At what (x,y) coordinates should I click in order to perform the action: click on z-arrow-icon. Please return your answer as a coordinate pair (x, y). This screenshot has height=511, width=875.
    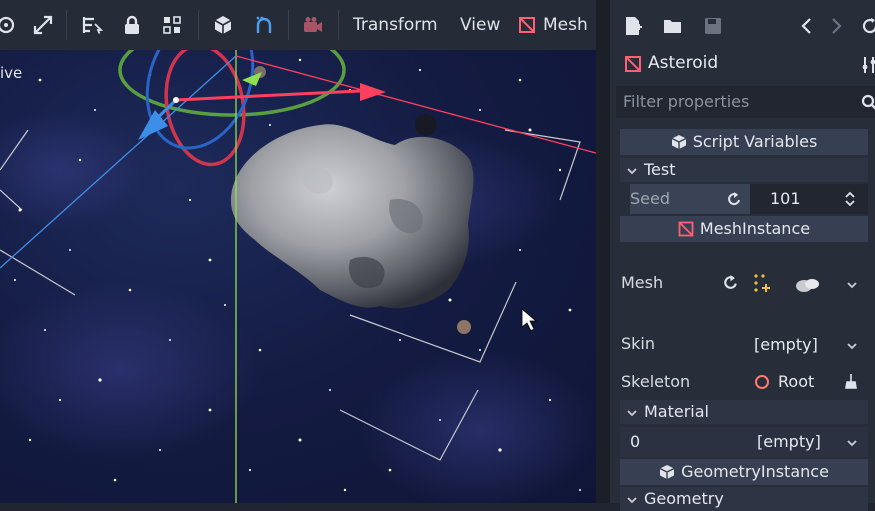
    Looking at the image, I should click on (153, 125).